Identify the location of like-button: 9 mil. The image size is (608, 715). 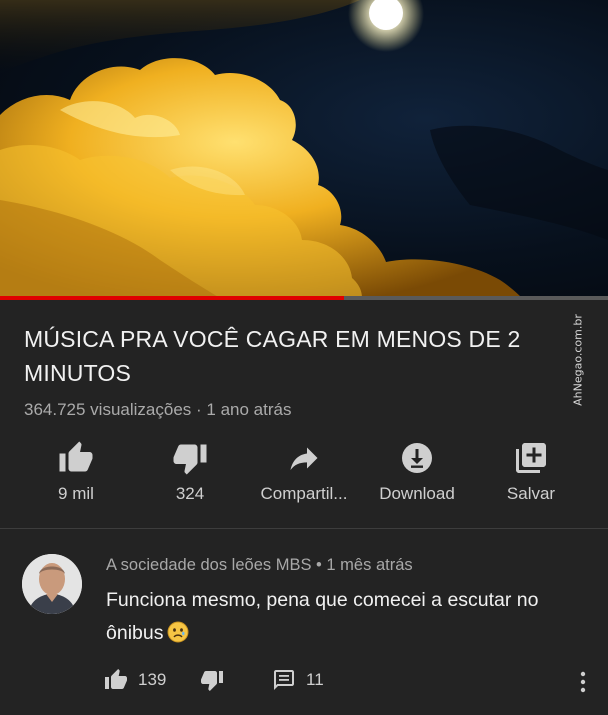
(76, 472).